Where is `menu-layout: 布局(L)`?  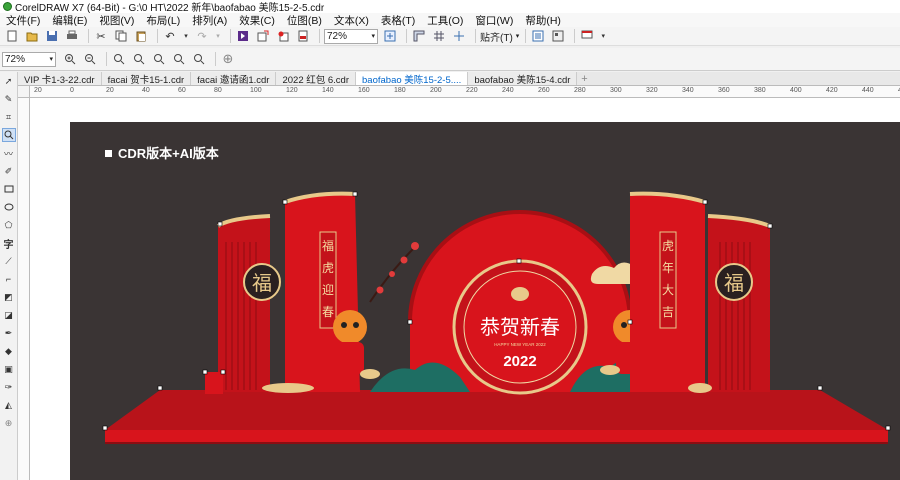
menu-layout: 布局(L) is located at coordinates (163, 20).